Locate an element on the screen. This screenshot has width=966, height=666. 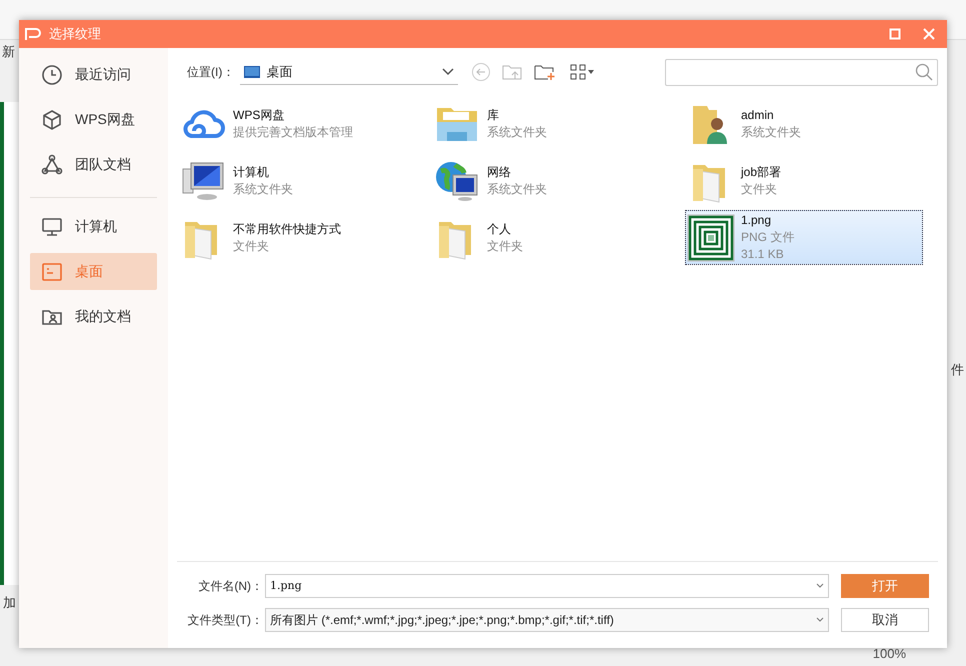
file-item: admin 系统文件夹 is located at coordinates (804, 123).